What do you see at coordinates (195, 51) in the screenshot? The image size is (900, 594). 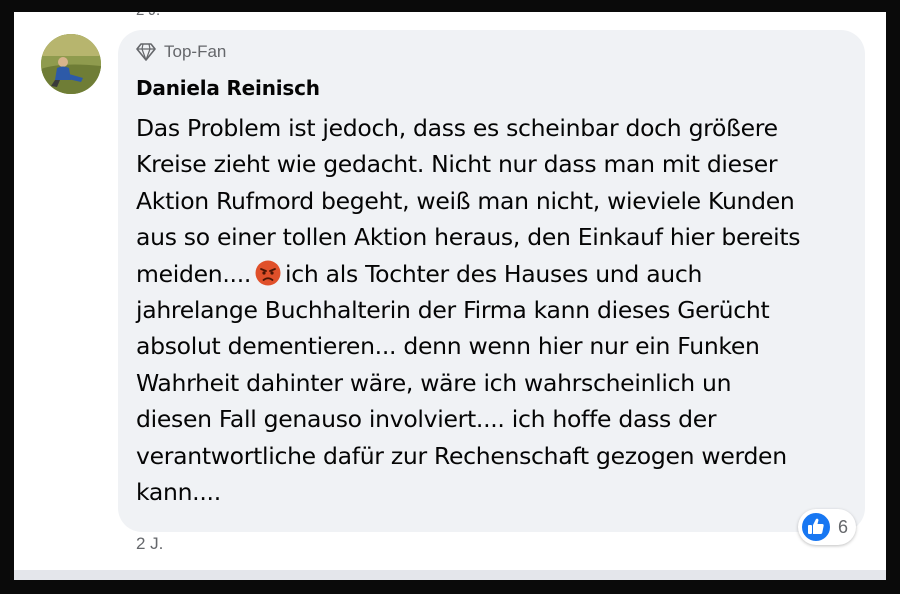 I see `badge-label: Top-Fan` at bounding box center [195, 51].